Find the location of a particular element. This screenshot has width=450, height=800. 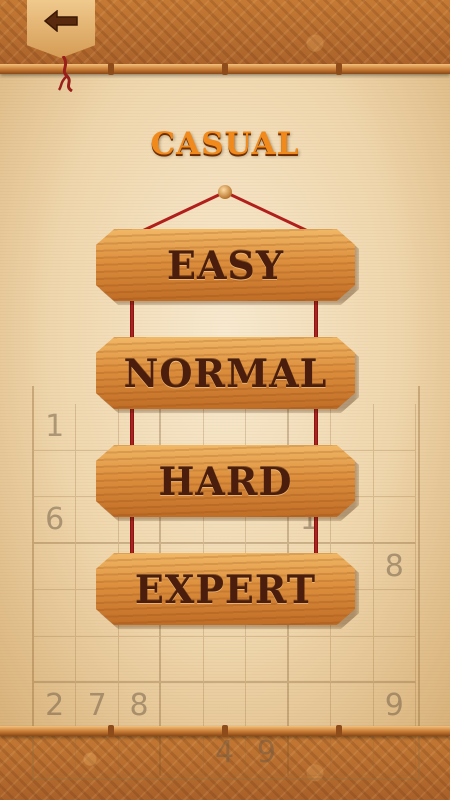

normal-button: NORMAL is located at coordinates (225, 373).